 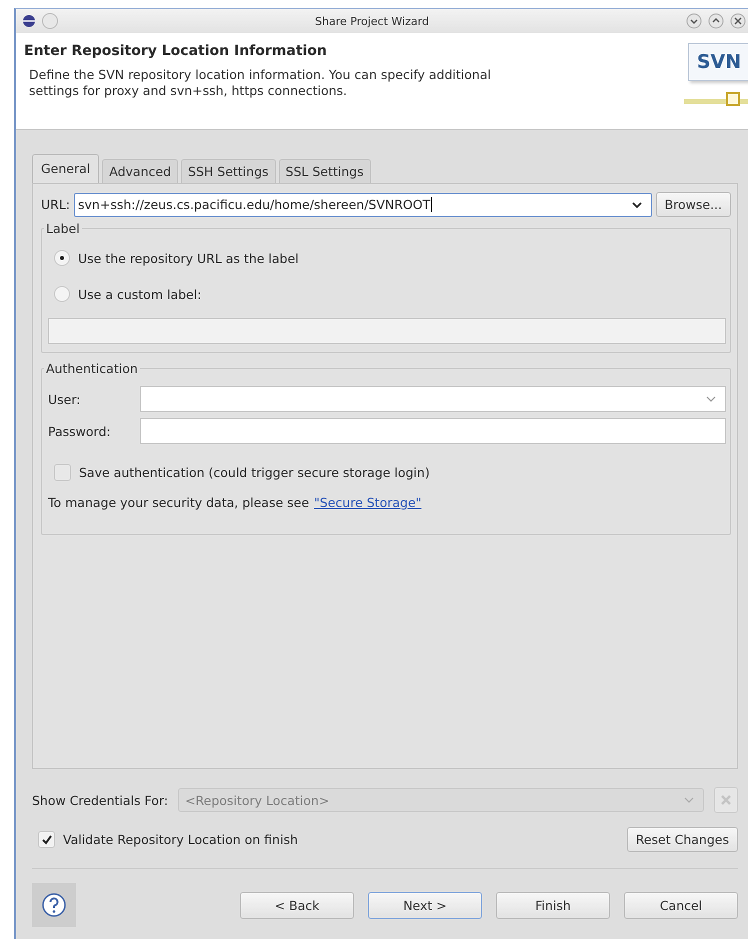 What do you see at coordinates (260, 83) in the screenshot?
I see `page-description: Define the SVN repository location information. You can specify additional settings for proxy and svn+ssh, https connections.` at bounding box center [260, 83].